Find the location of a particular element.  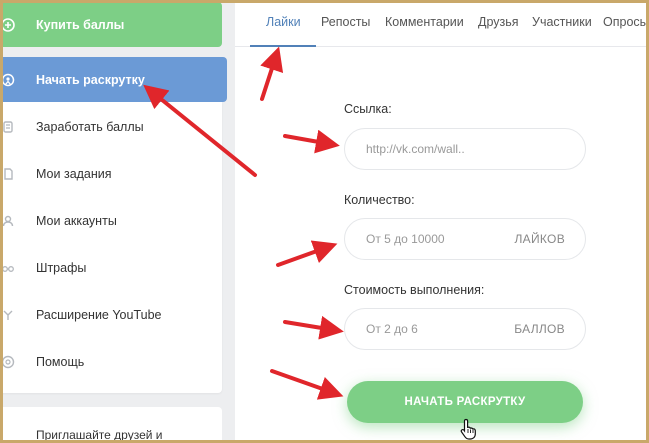

quantity-input: От 5 до 10000 ЛАЙКОВ is located at coordinates (465, 239).